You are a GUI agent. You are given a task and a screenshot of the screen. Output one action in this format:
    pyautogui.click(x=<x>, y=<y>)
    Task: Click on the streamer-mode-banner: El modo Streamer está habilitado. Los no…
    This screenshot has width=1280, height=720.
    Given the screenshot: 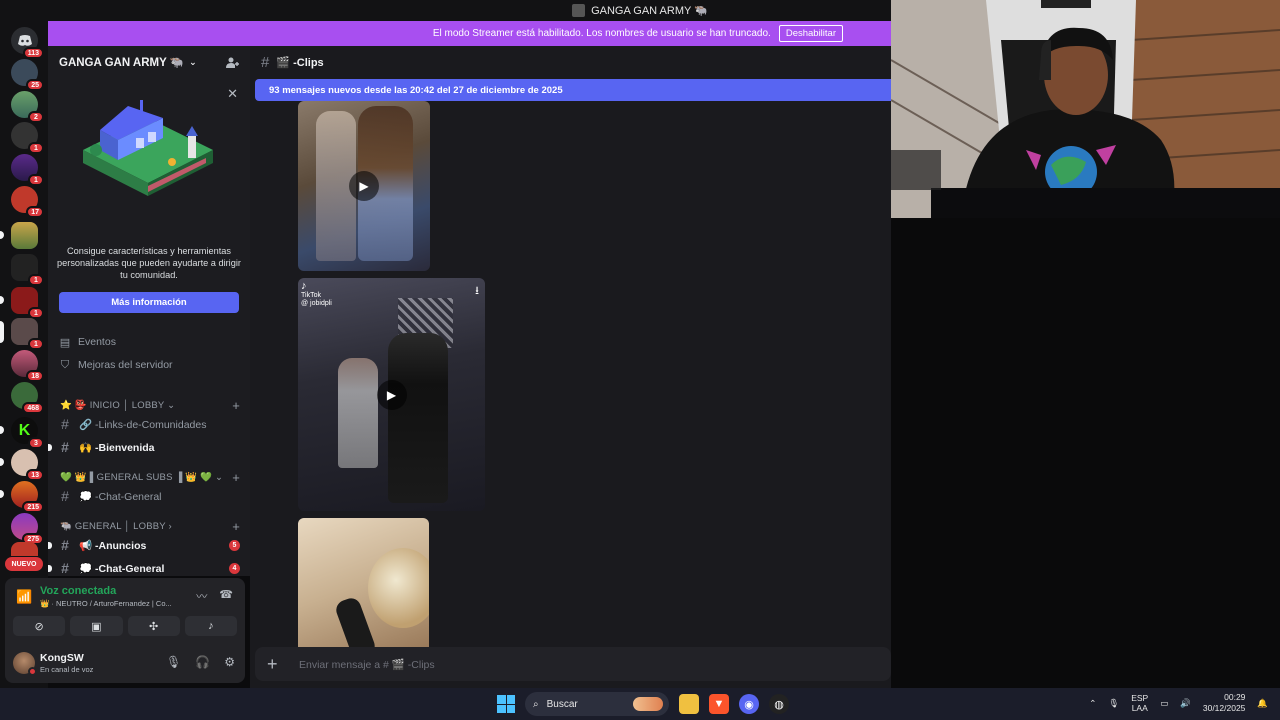 What is the action you would take?
    pyautogui.click(x=469, y=33)
    